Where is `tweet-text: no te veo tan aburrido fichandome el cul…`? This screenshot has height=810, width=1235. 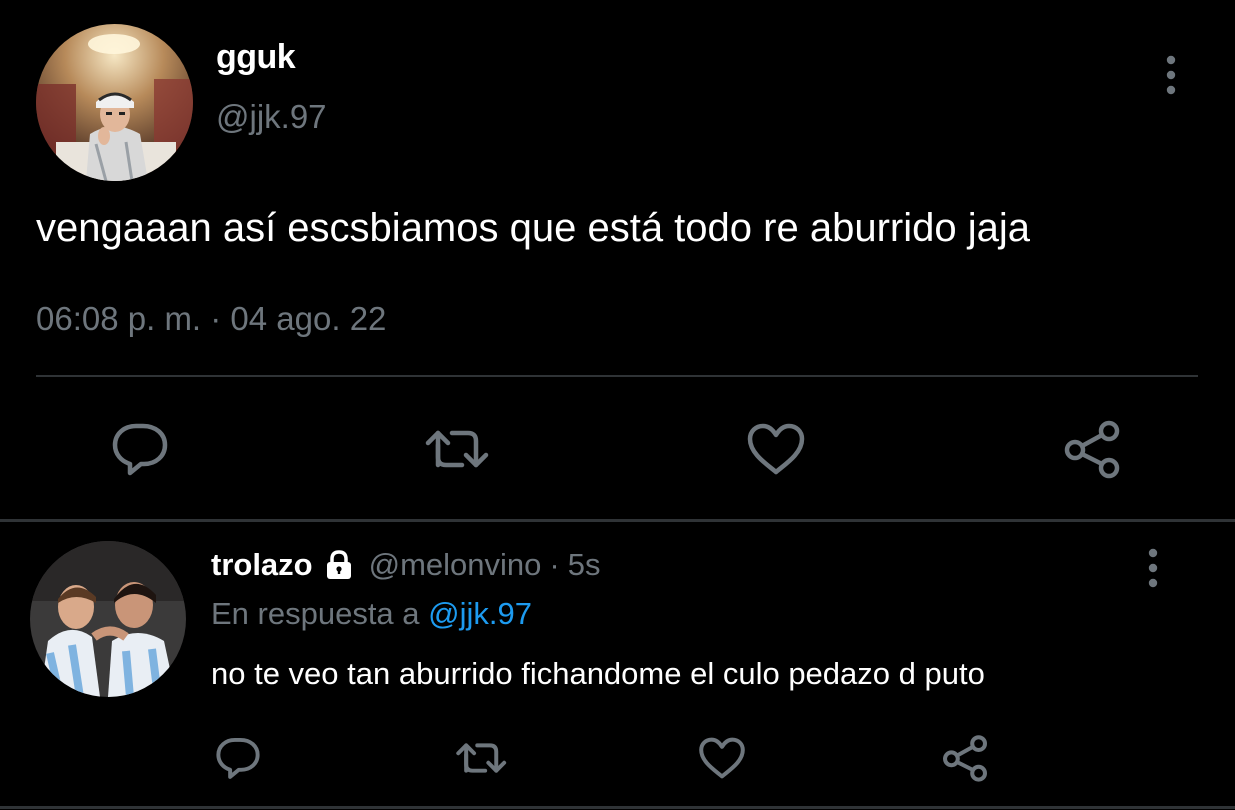 tweet-text: no te veo tan aburrido fichandome el cul… is located at coordinates (598, 673).